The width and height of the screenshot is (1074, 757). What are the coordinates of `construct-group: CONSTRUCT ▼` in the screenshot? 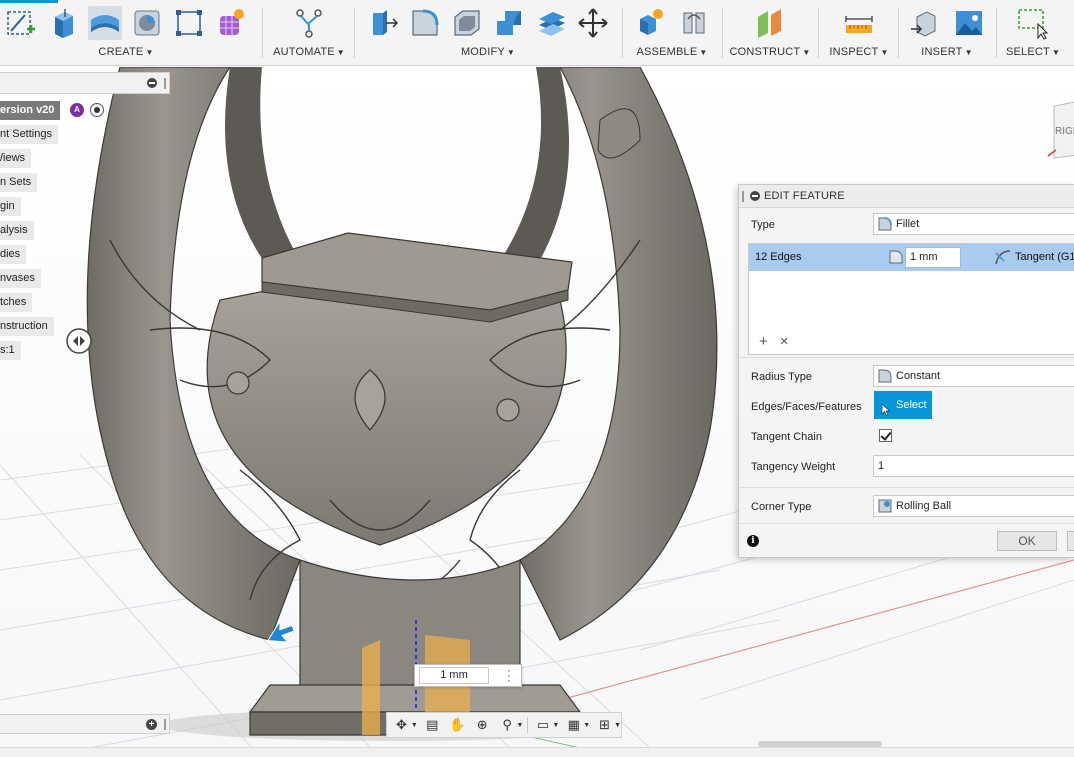 It's located at (770, 33).